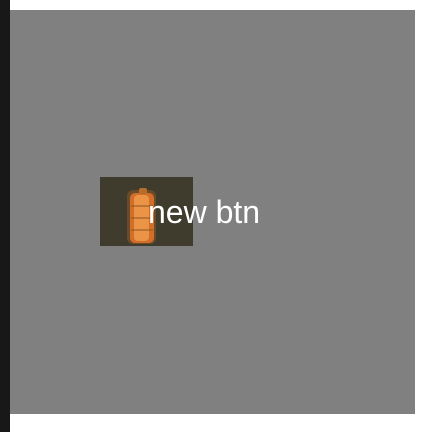  I want to click on new-button: new btn, so click(195, 212).